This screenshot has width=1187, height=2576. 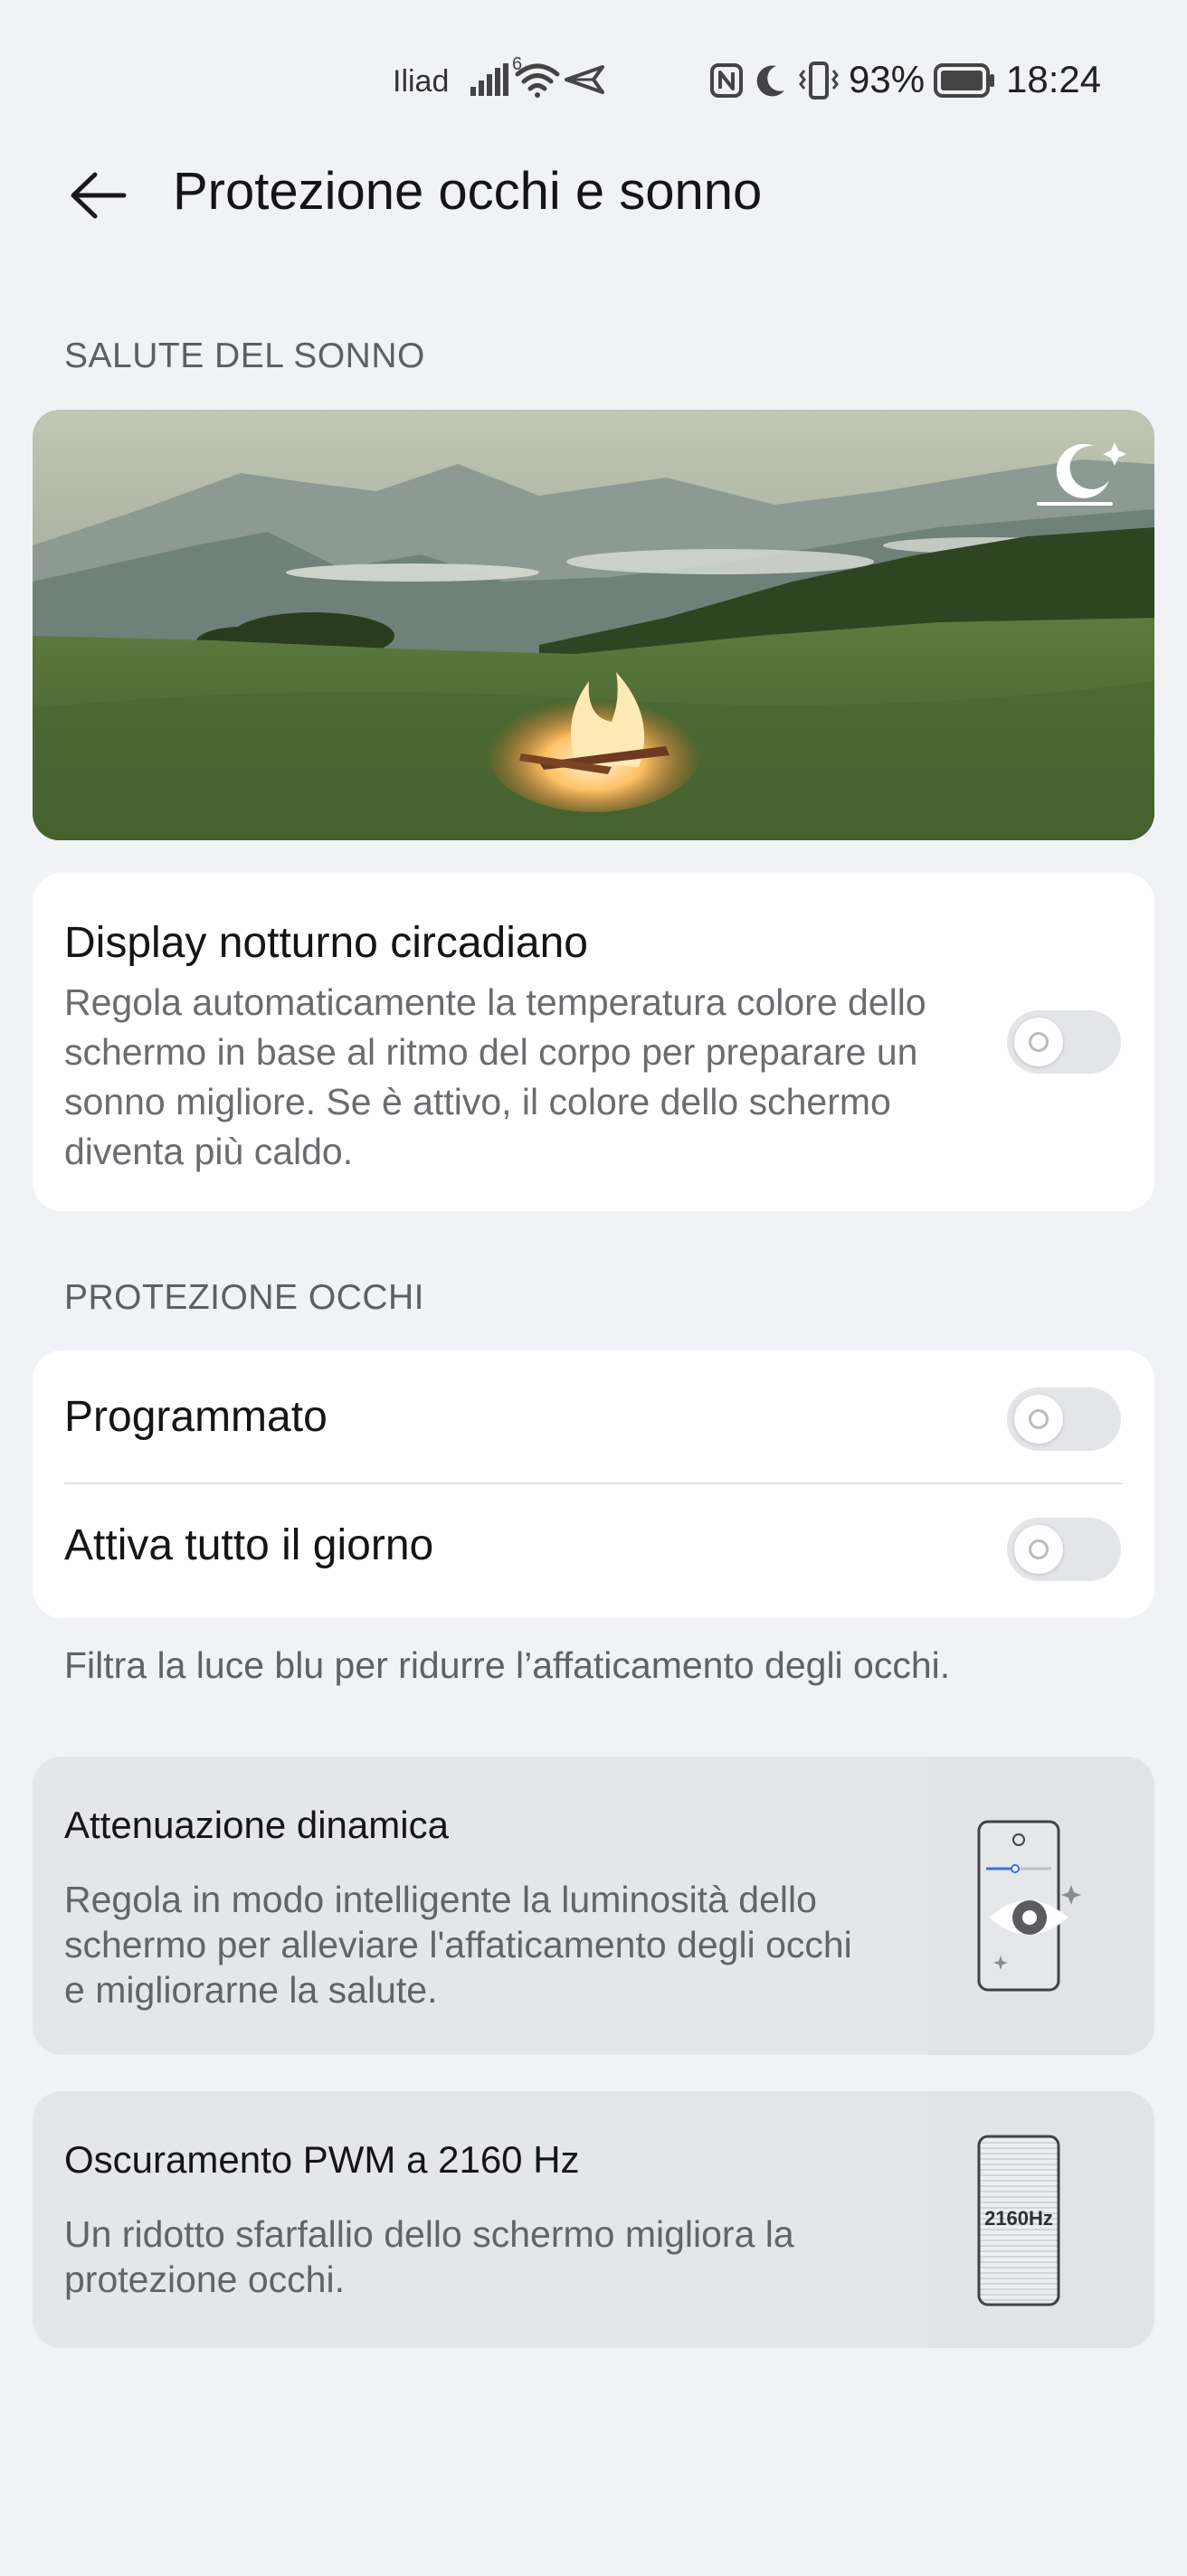 I want to click on phone-eye-icon, so click(x=1029, y=1906).